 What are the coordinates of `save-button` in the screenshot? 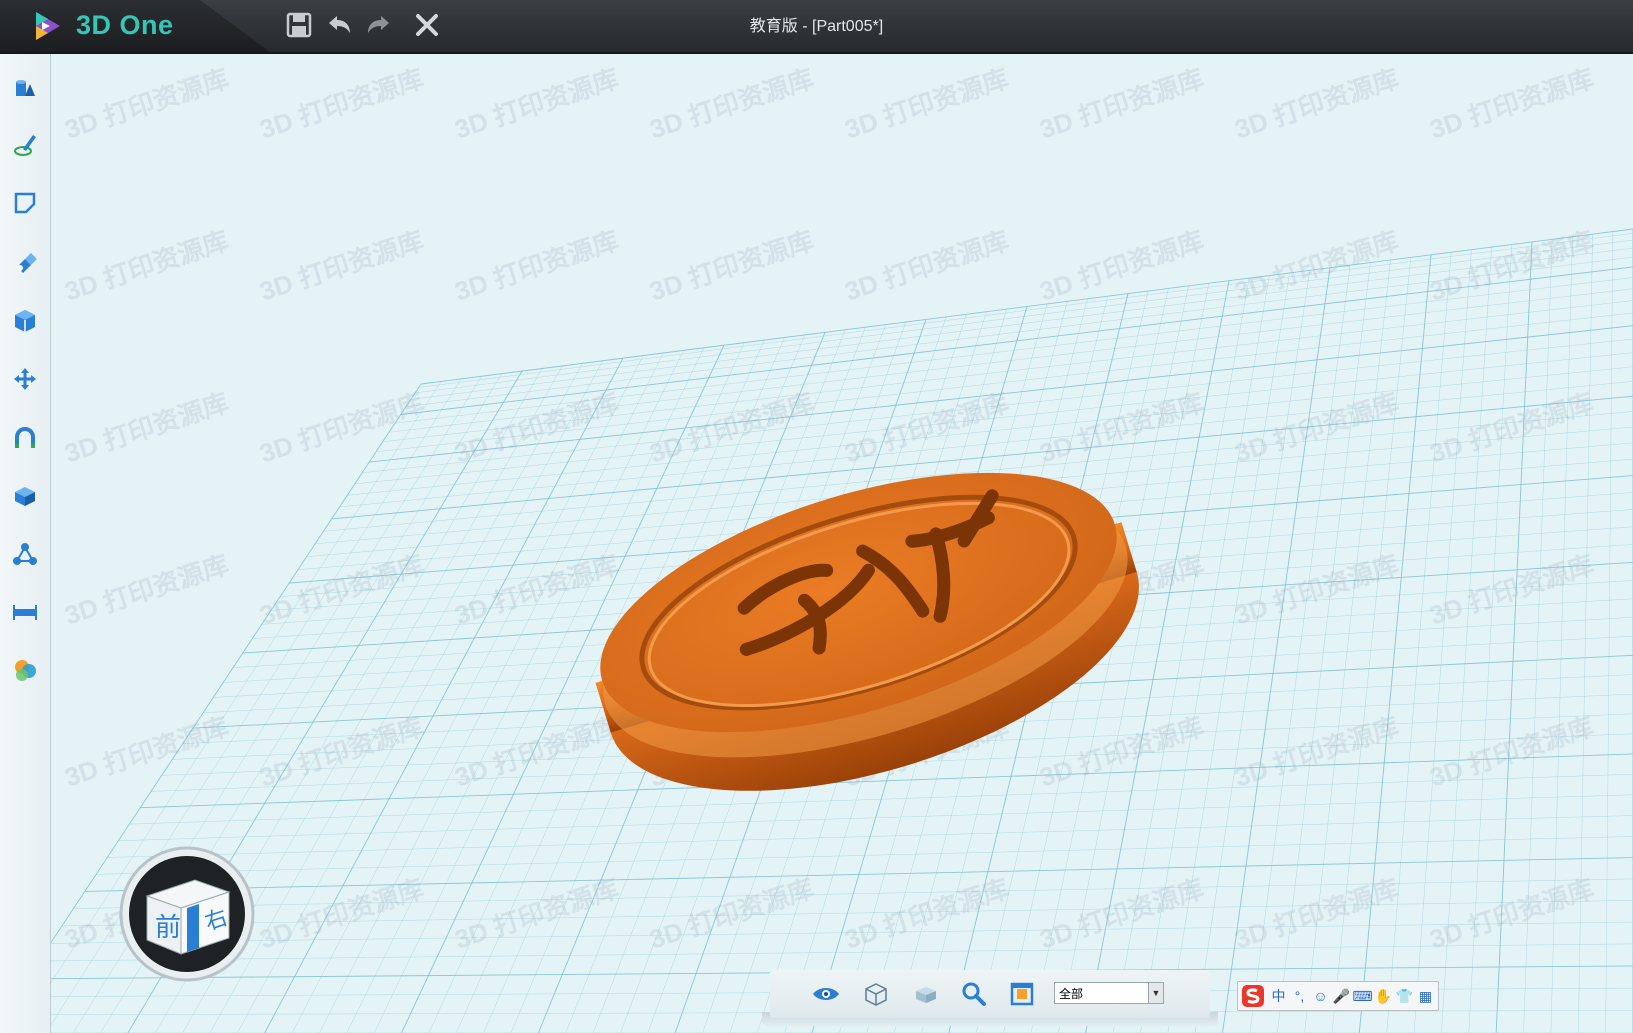 It's located at (299, 25).